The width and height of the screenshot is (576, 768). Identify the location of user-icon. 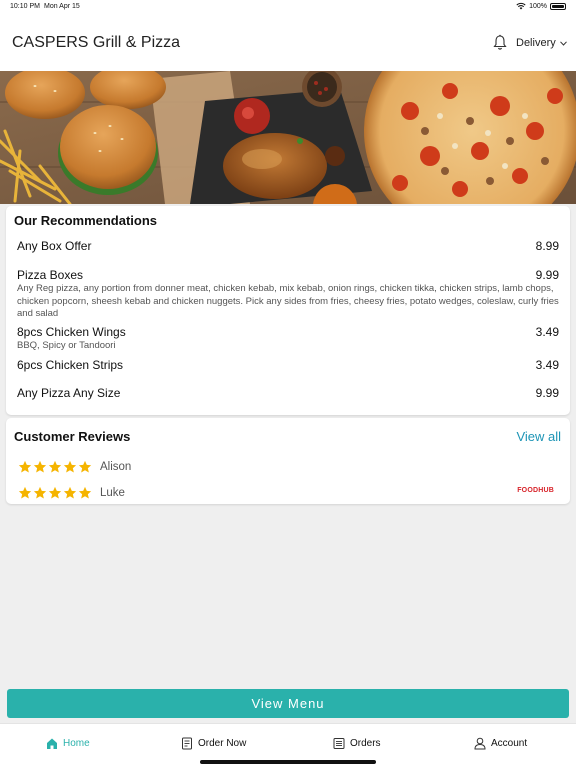
(480, 743).